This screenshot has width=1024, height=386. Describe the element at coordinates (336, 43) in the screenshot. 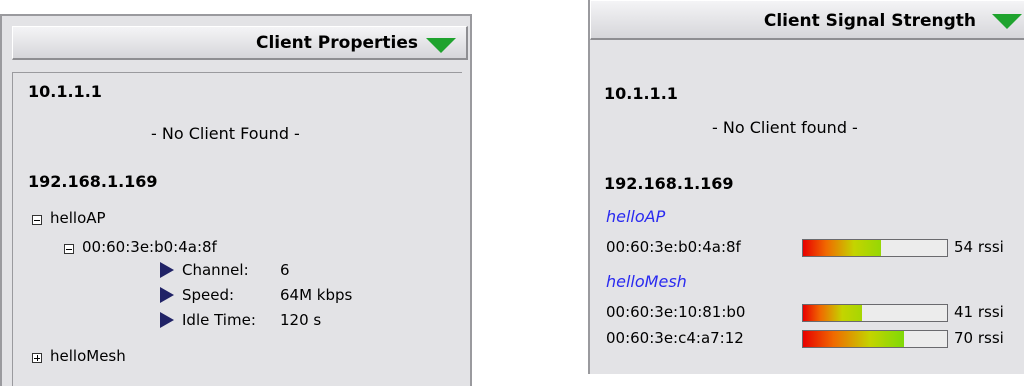

I see `panel-title: Client Properties` at that location.